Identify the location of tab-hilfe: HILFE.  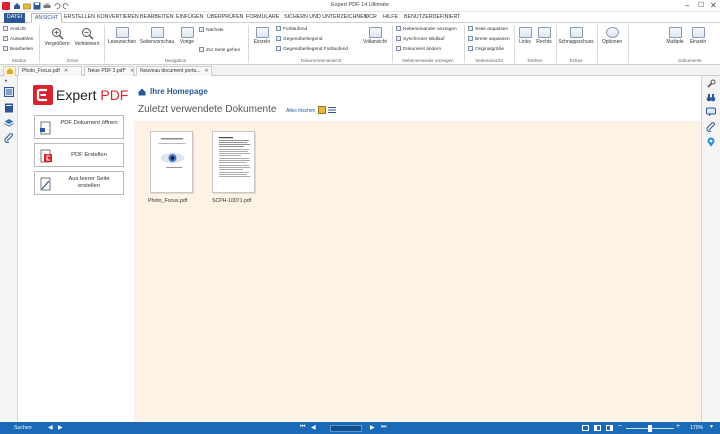
(390, 18).